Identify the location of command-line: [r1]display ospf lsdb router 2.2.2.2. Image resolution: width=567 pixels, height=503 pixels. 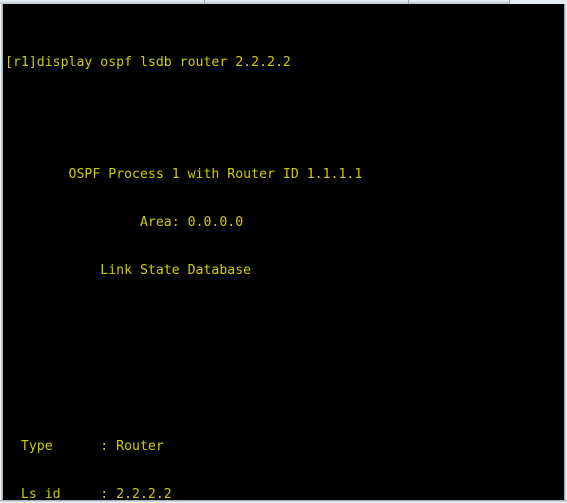
(148, 62).